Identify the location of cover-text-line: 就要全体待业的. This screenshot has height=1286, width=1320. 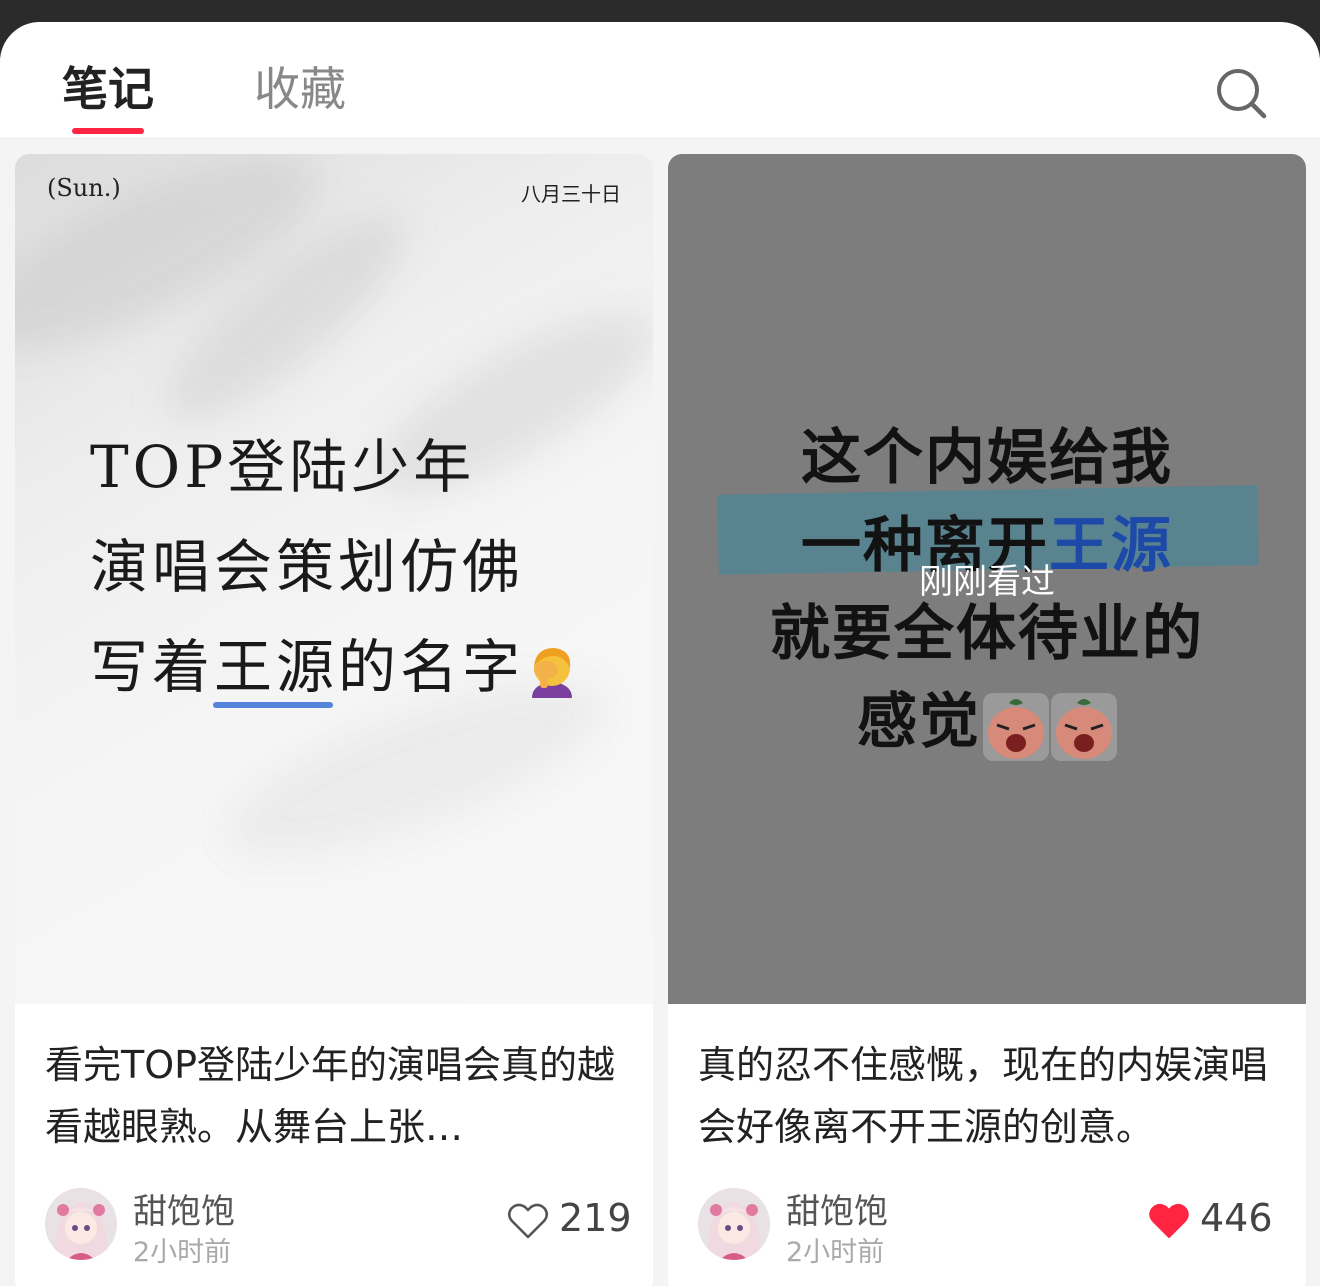
(987, 634).